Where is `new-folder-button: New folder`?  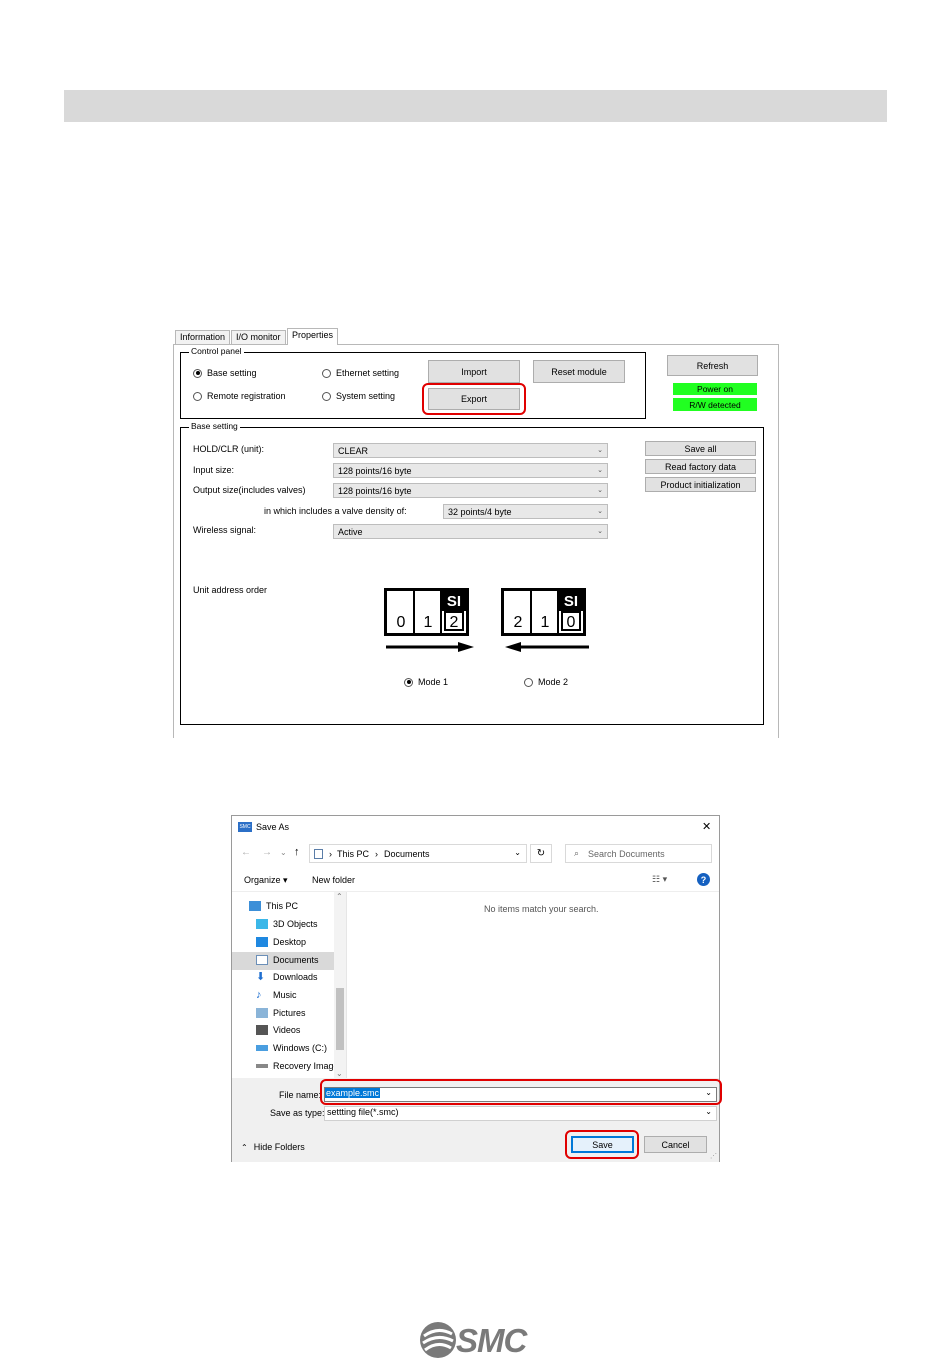
new-folder-button: New folder is located at coordinates (333, 880).